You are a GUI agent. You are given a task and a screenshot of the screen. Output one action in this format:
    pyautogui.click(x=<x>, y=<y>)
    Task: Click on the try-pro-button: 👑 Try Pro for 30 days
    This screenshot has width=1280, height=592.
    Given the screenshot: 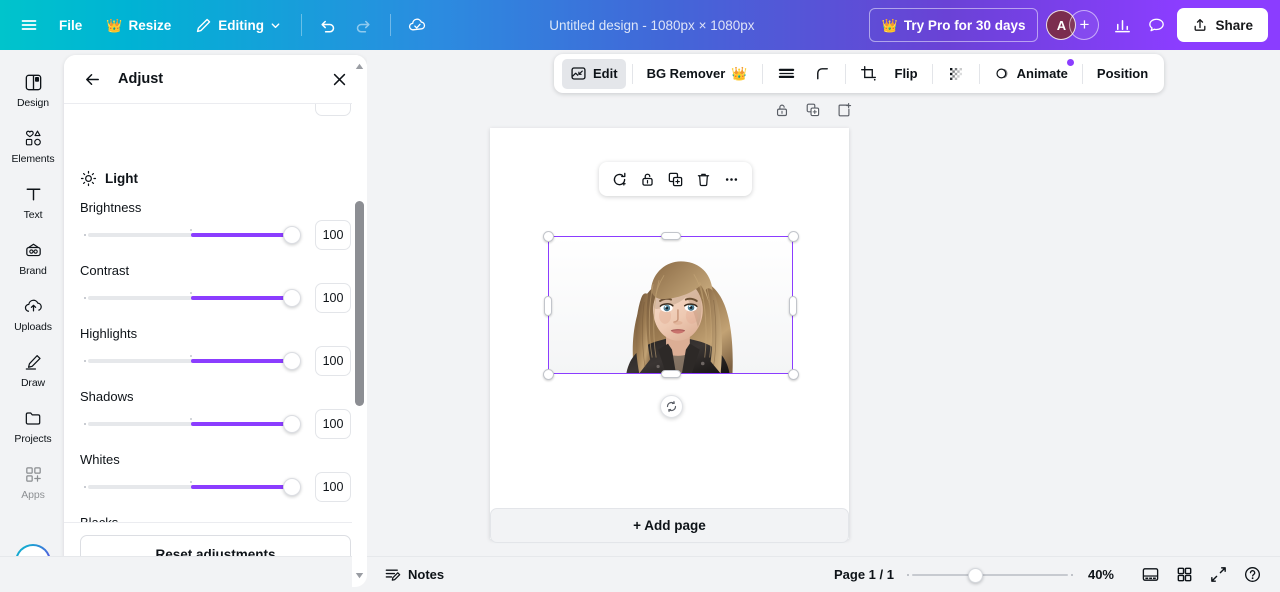 What is the action you would take?
    pyautogui.click(x=953, y=25)
    